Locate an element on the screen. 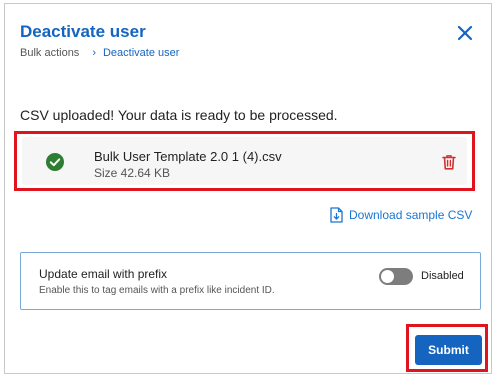 The height and width of the screenshot is (379, 496). chevron-right-icon: › is located at coordinates (94, 53).